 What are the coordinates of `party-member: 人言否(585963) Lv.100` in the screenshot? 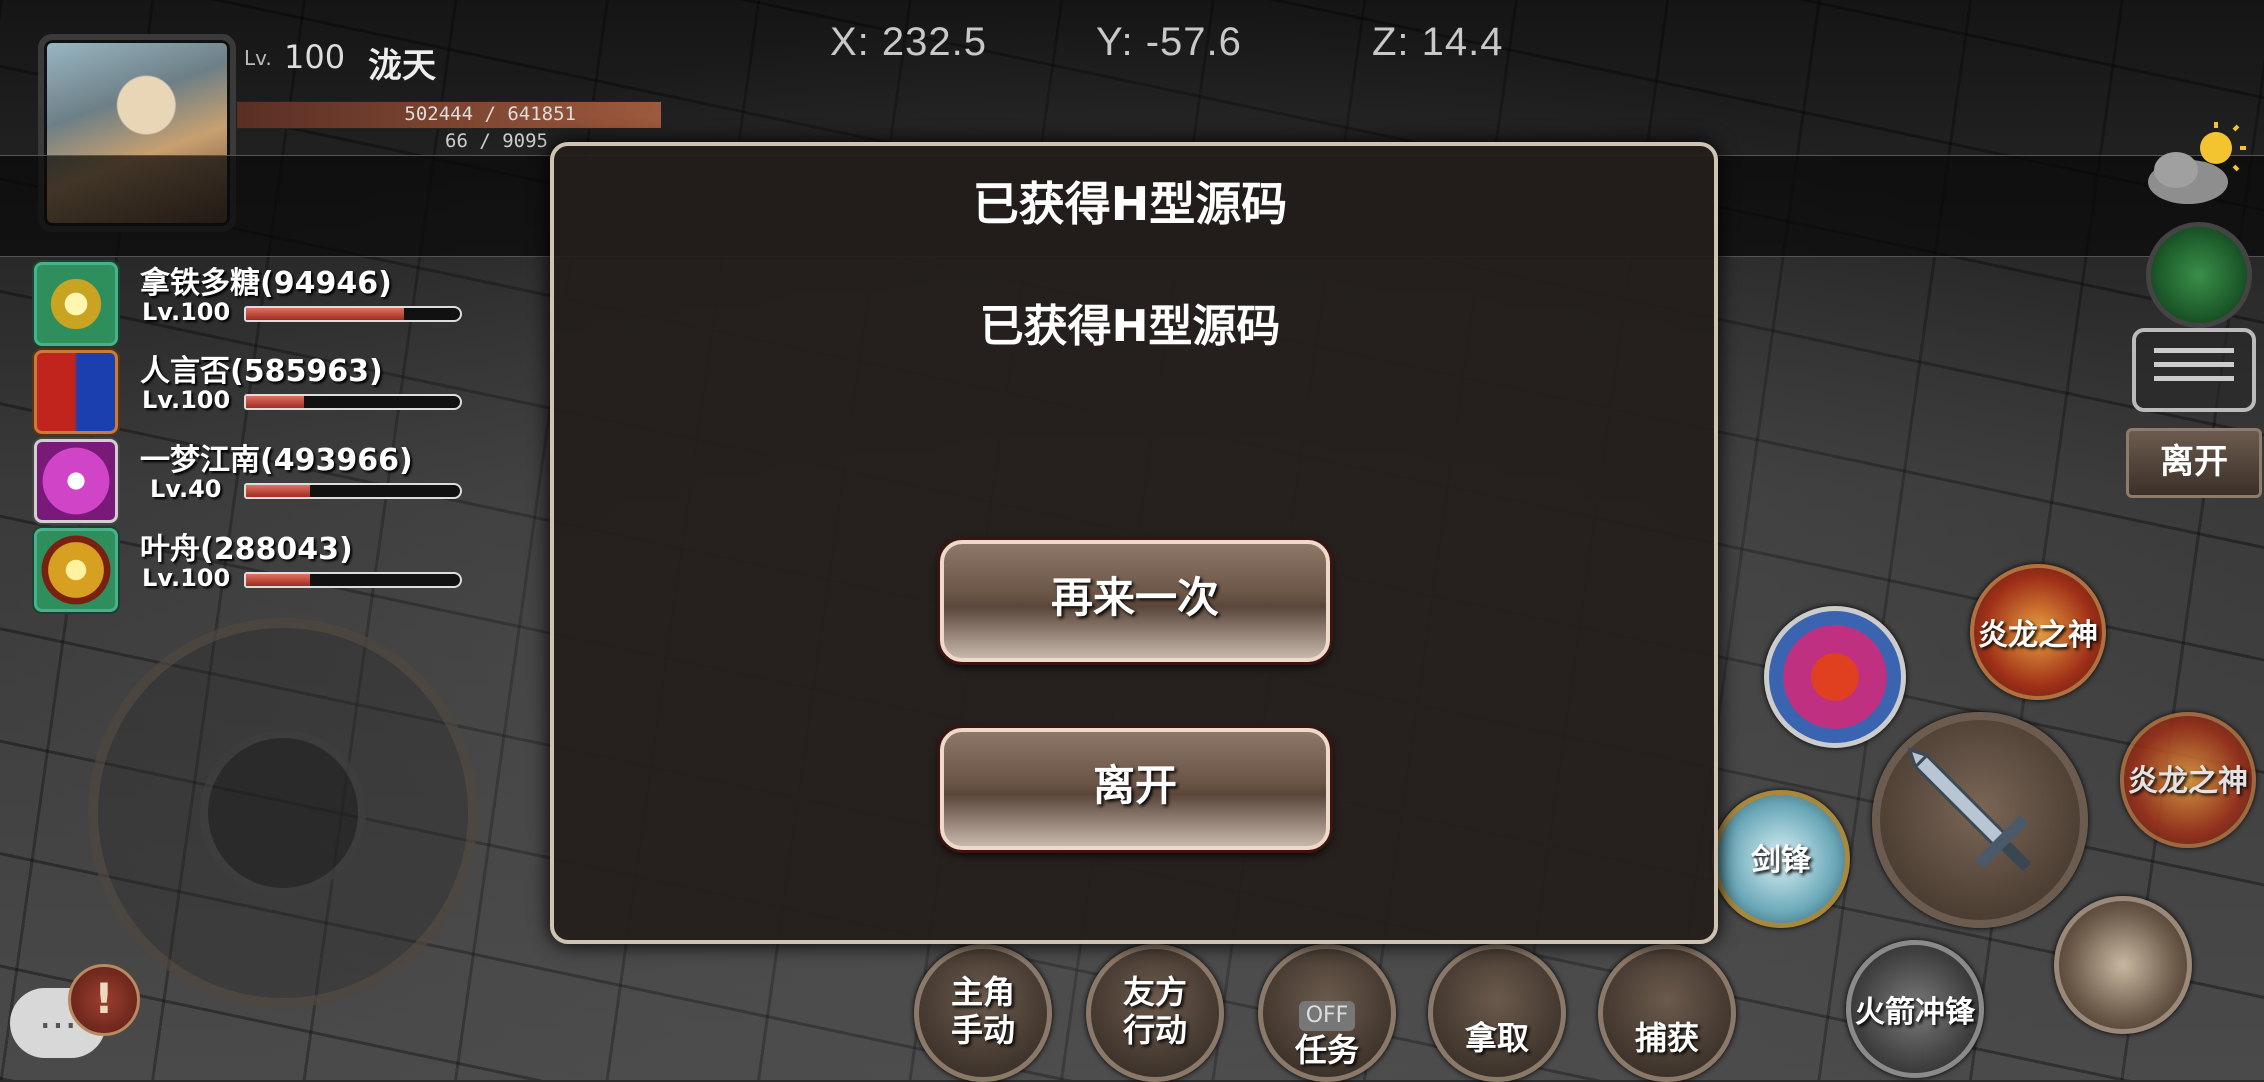 It's located at (248, 393).